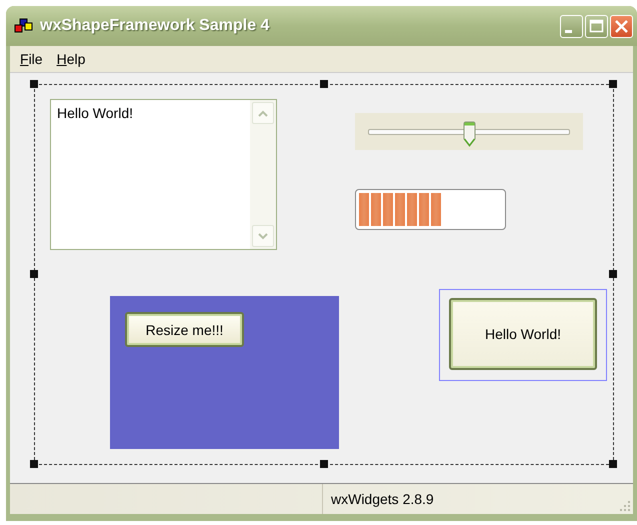 The width and height of the screenshot is (637, 525). I want to click on slider, so click(469, 131).